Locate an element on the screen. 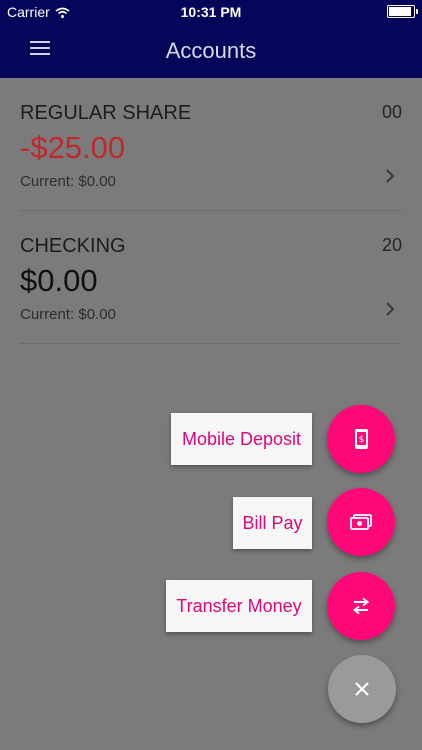 Image resolution: width=422 pixels, height=750 pixels. transfer-money-label: Transfer Money is located at coordinates (239, 606).